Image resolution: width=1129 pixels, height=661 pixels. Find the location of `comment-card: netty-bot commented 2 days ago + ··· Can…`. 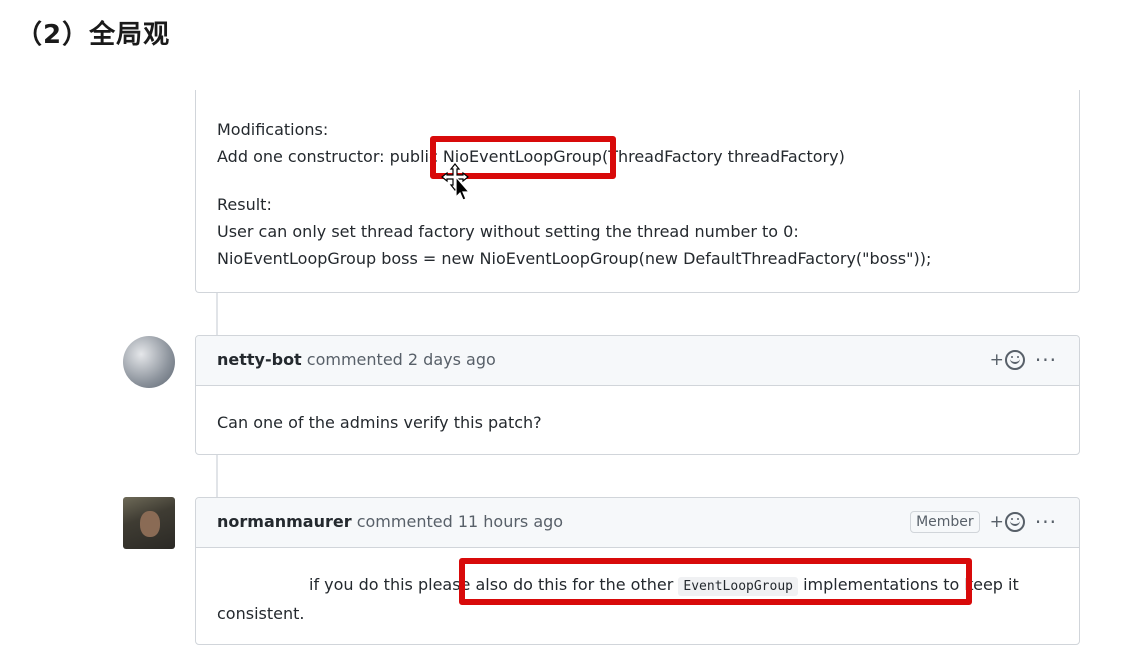

comment-card: netty-bot commented 2 days ago + ··· Can… is located at coordinates (637, 395).